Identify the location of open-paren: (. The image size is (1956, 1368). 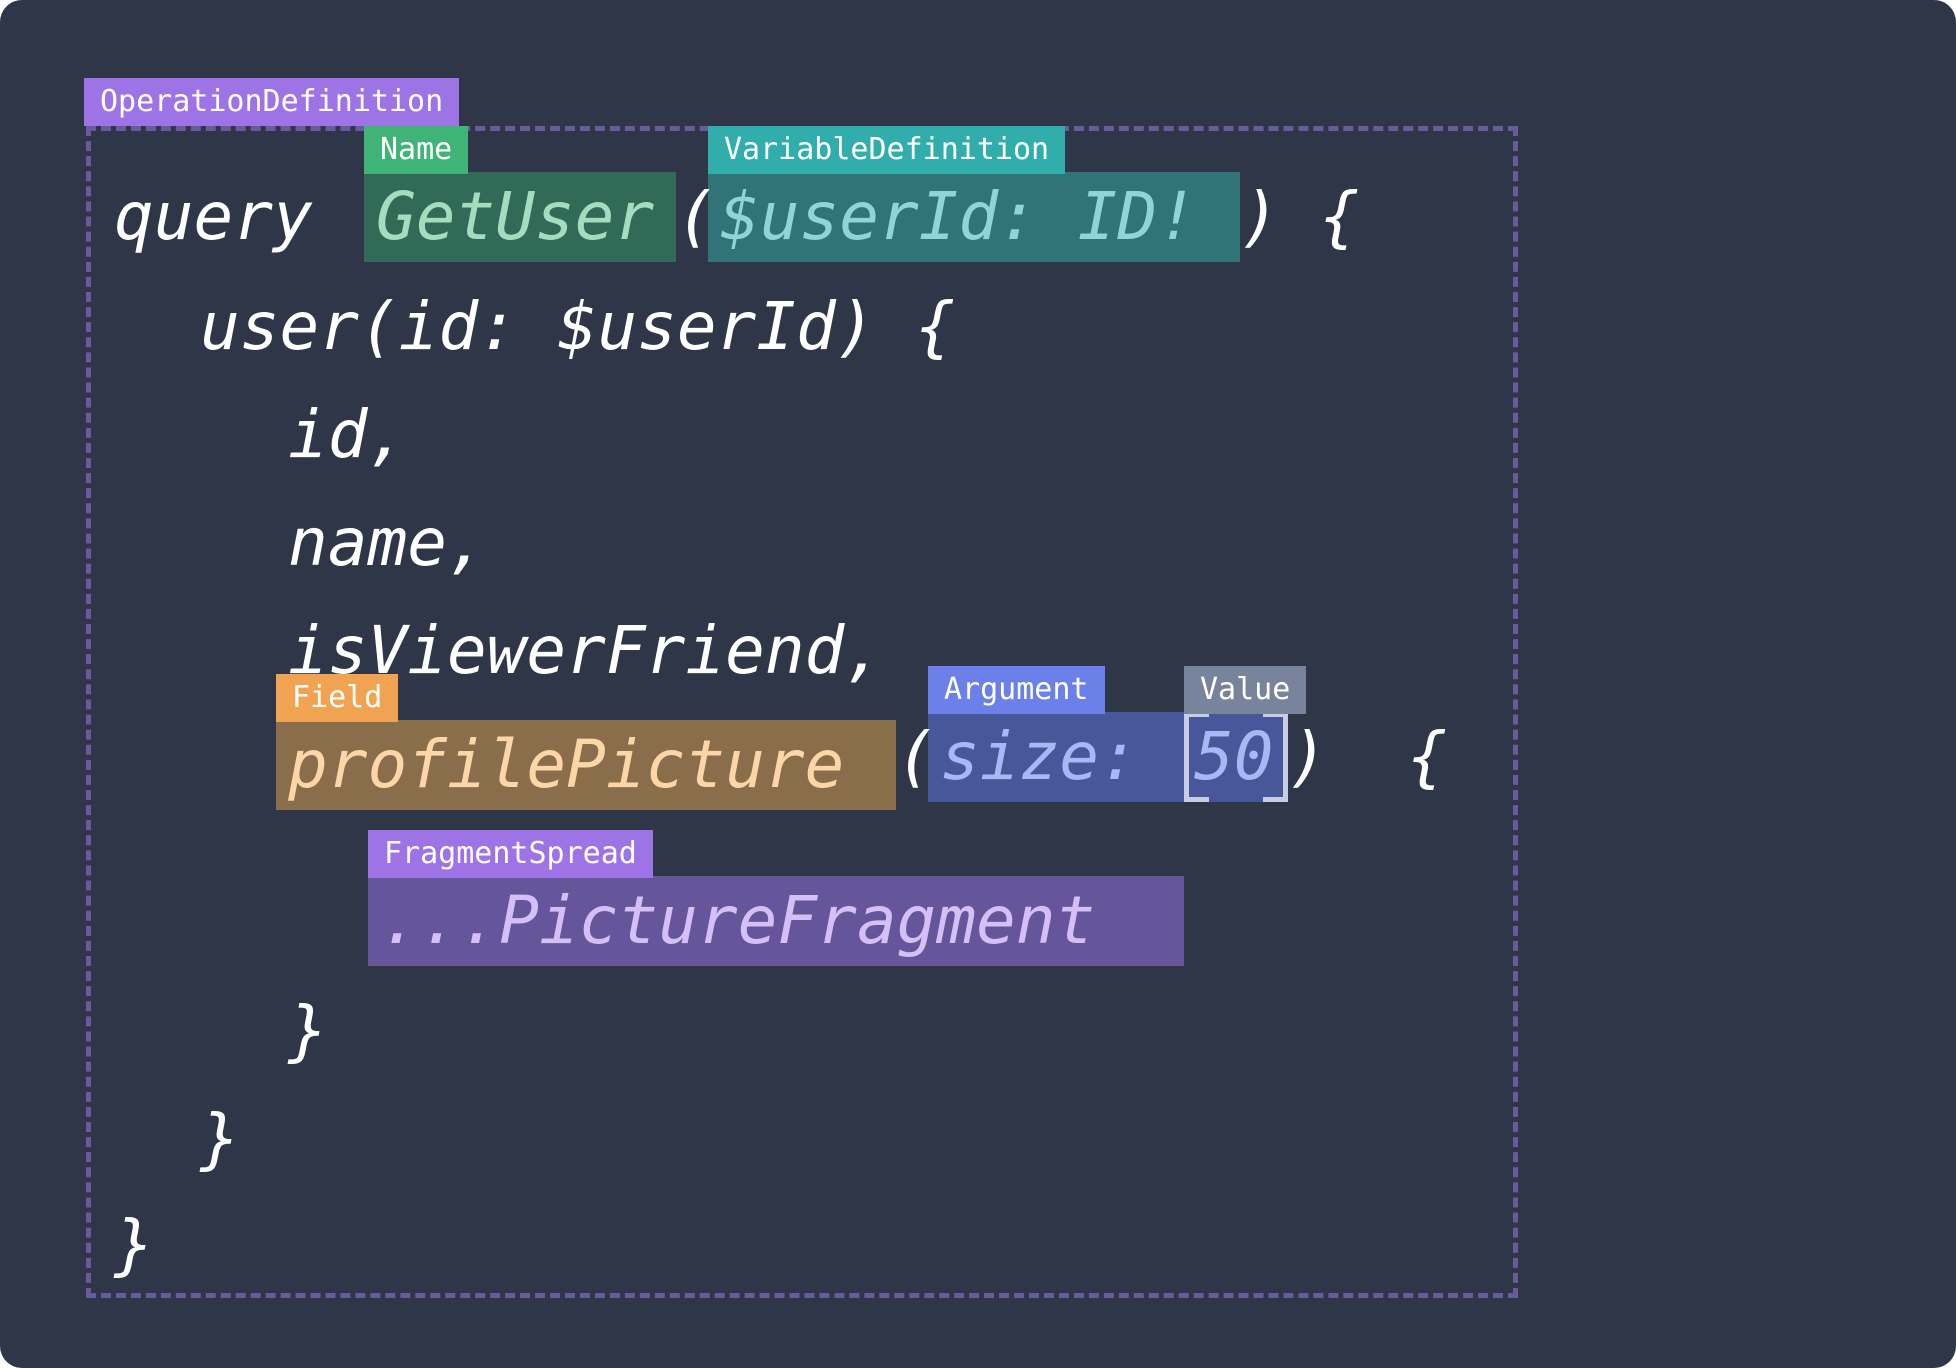
(696, 216).